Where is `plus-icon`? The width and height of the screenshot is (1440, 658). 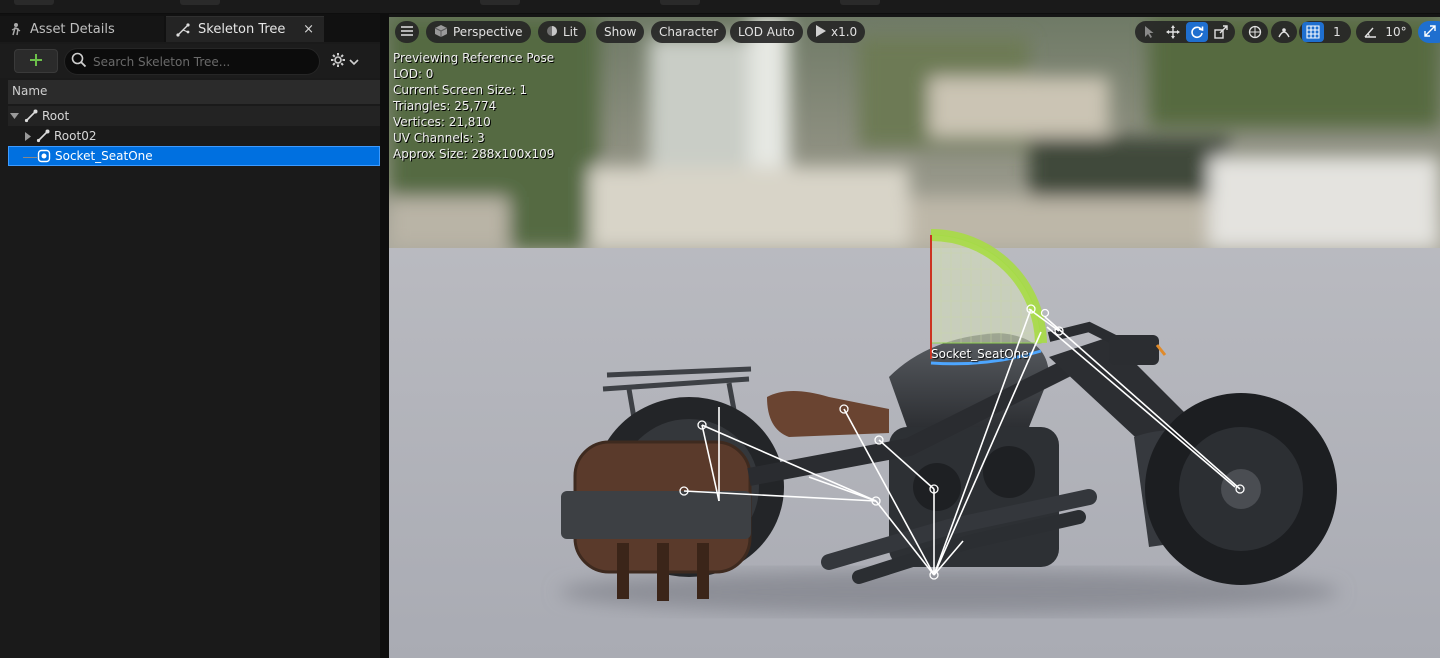
plus-icon is located at coordinates (36, 61).